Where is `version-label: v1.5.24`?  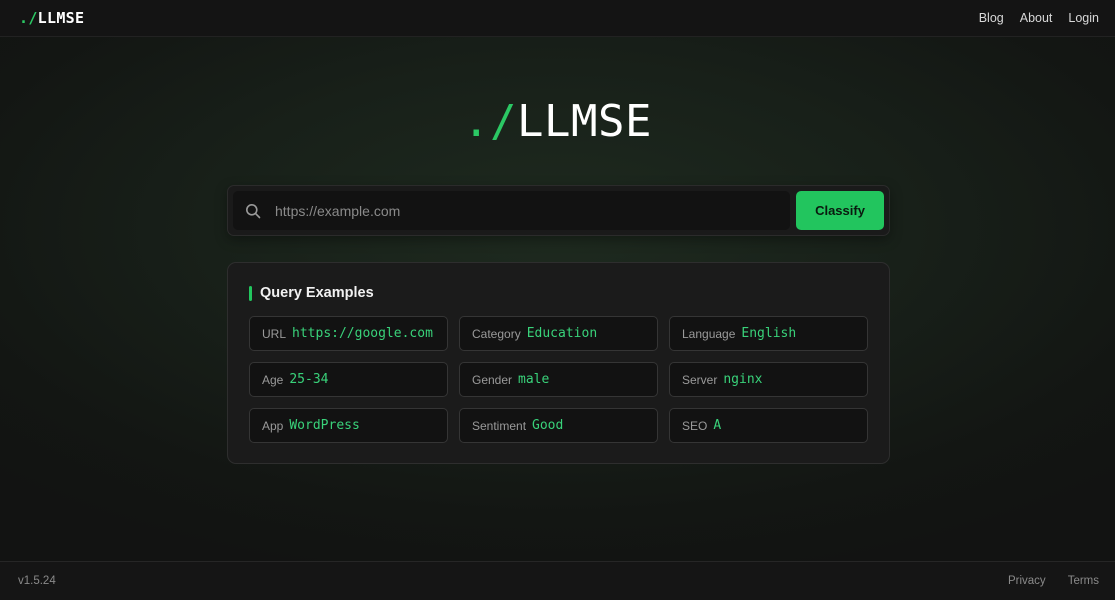 version-label: v1.5.24 is located at coordinates (37, 581).